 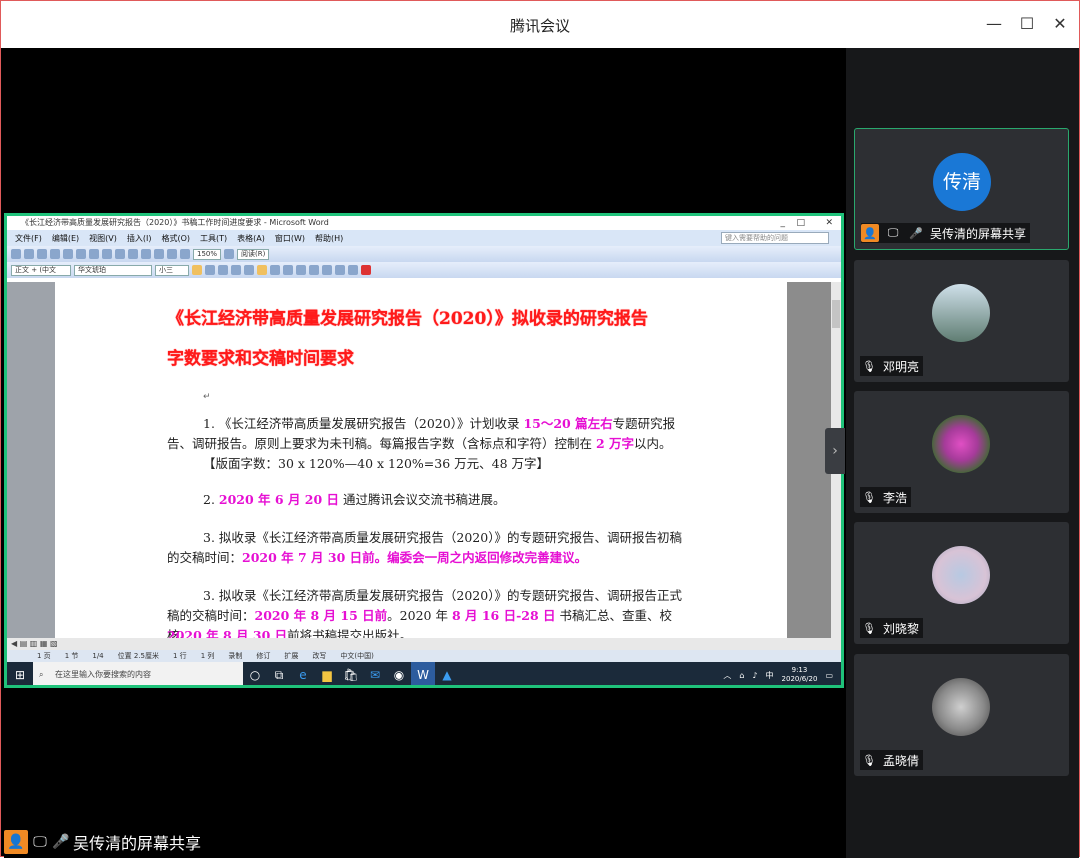 What do you see at coordinates (253, 254) in the screenshot?
I see `reading-mode-button: 阅读(R)` at bounding box center [253, 254].